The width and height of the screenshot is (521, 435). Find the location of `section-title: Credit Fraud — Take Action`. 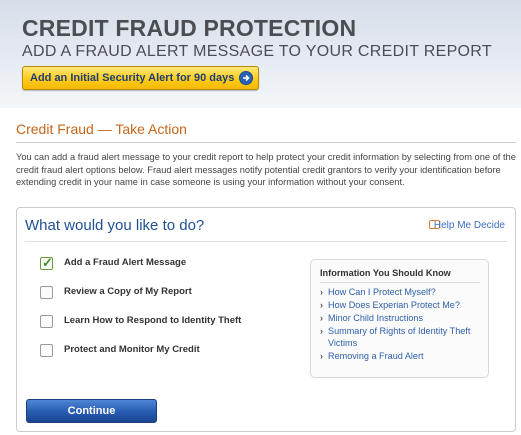

section-title: Credit Fraud — Take Action is located at coordinates (101, 129).